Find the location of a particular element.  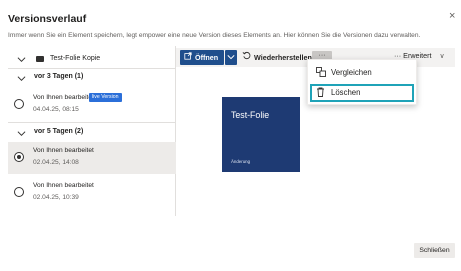

menu-item-delete: Löschen is located at coordinates (362, 93).